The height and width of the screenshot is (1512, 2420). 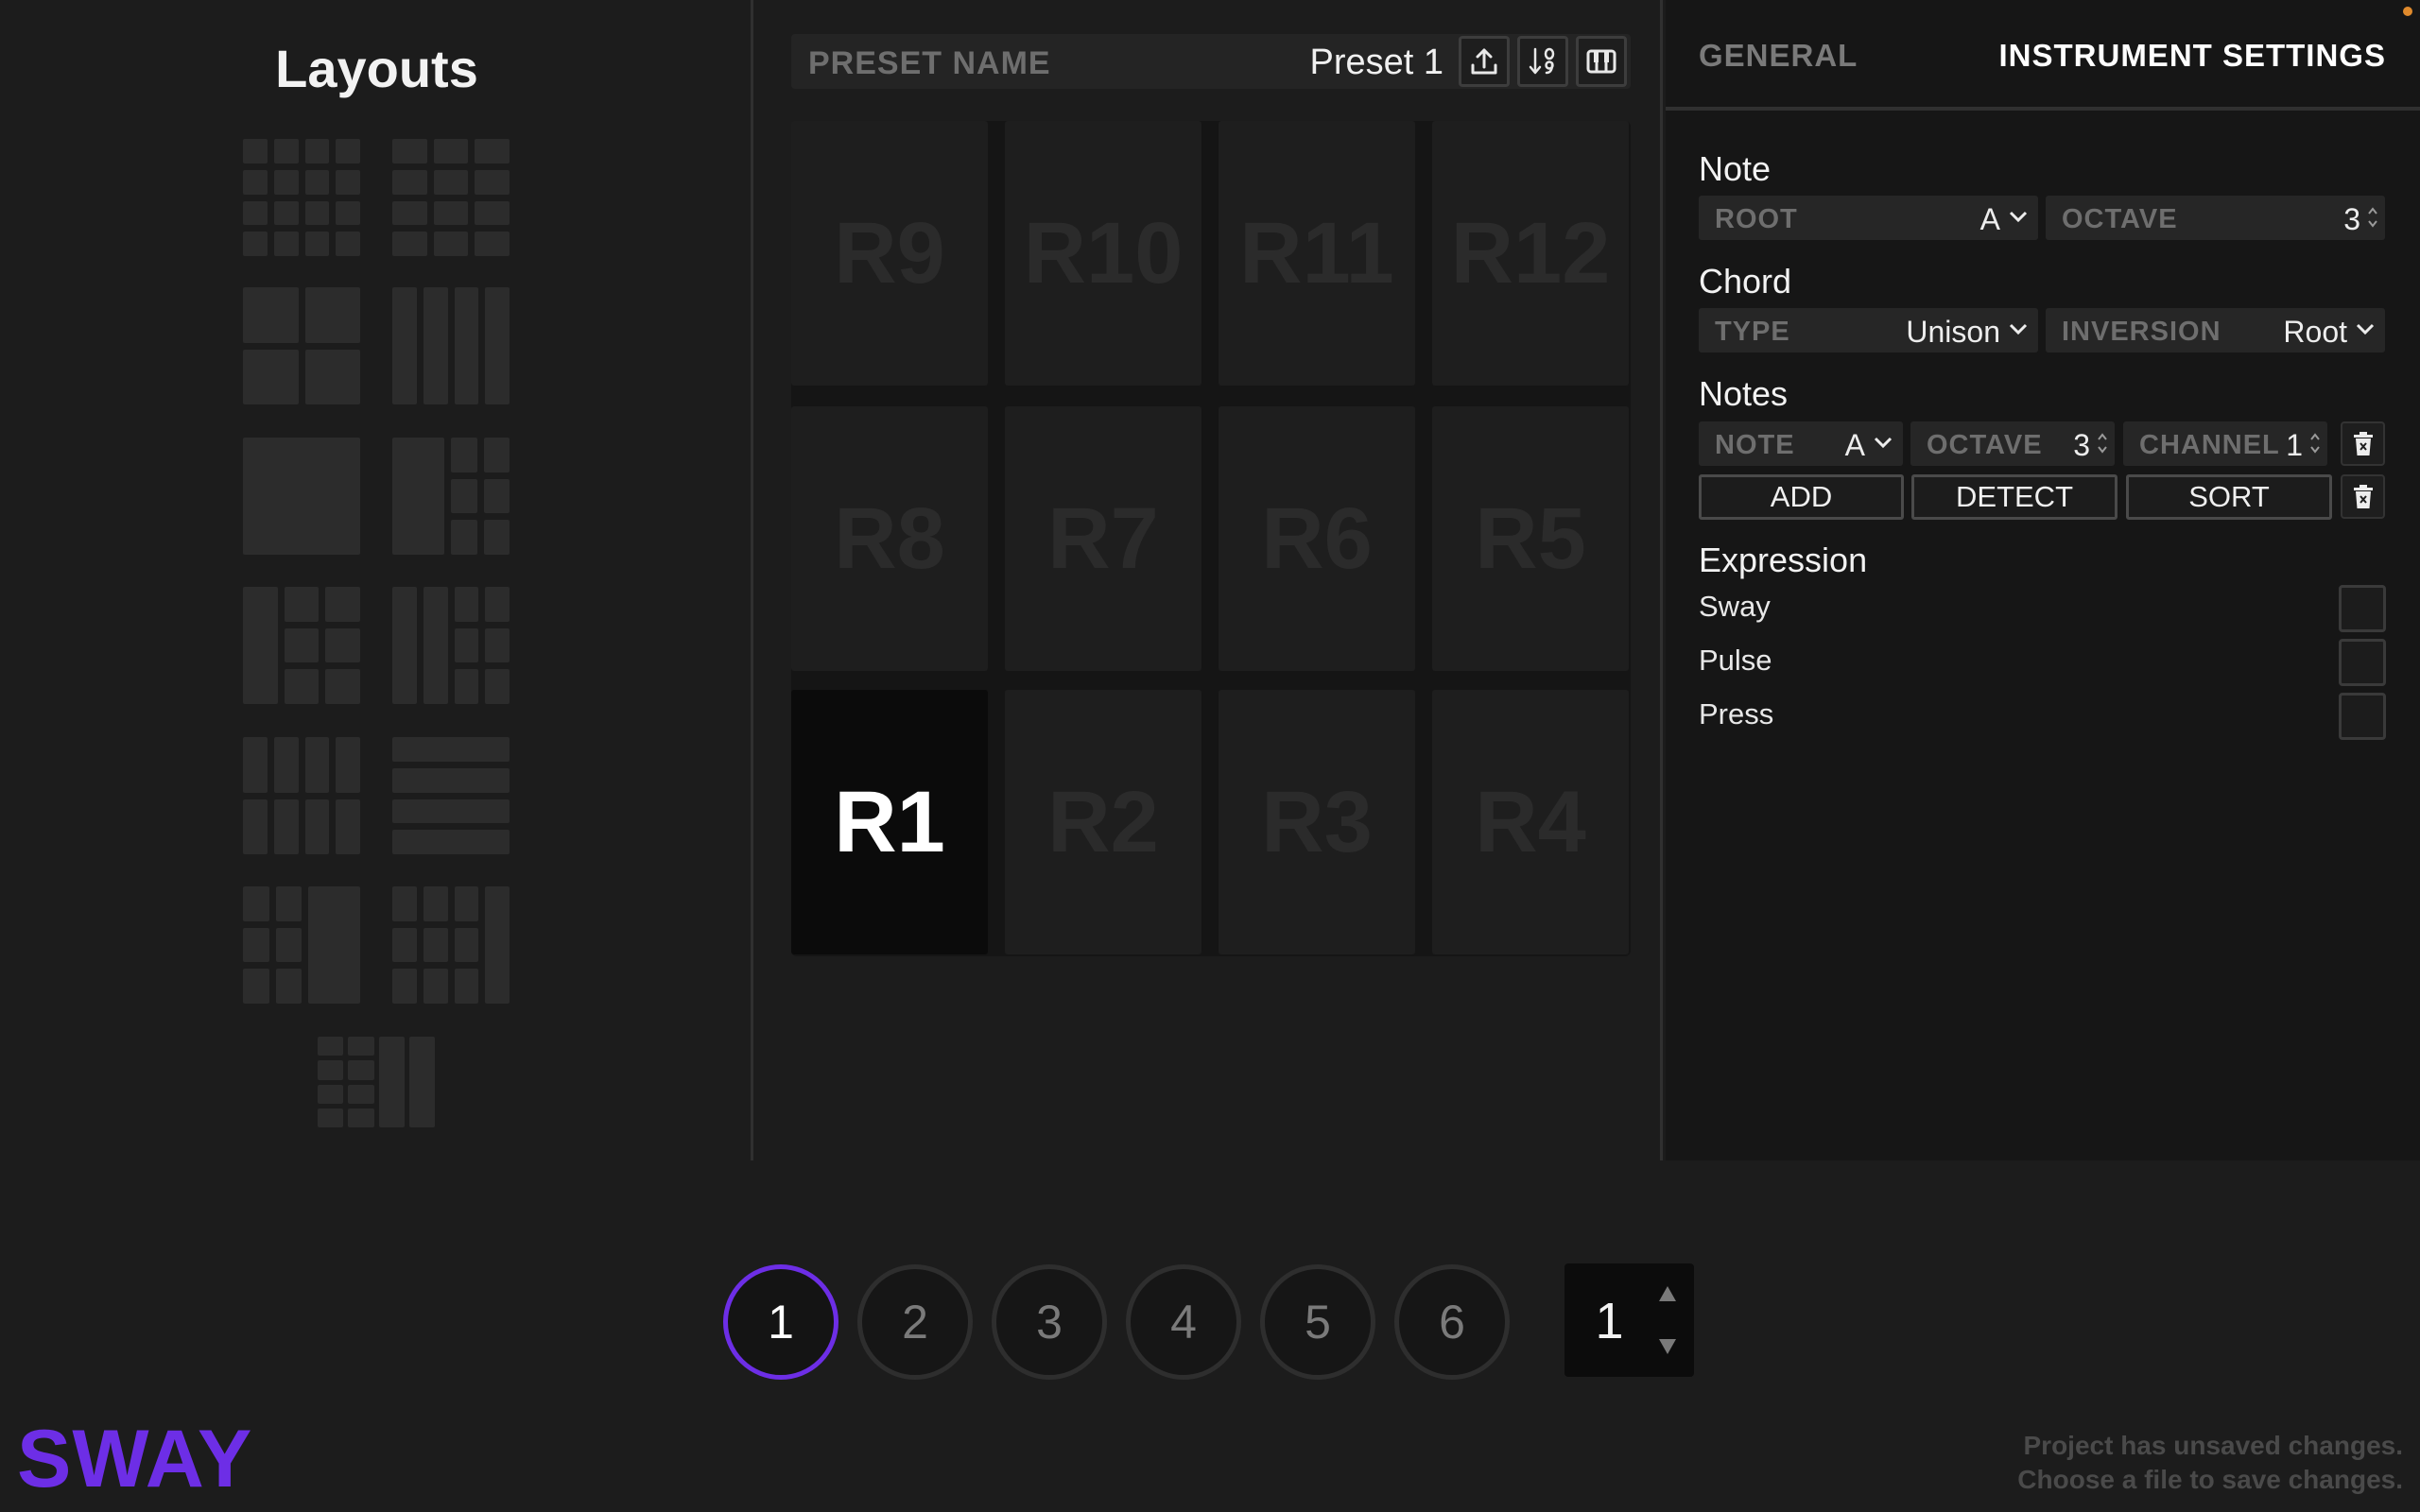 I want to click on status-dot, so click(x=2408, y=11).